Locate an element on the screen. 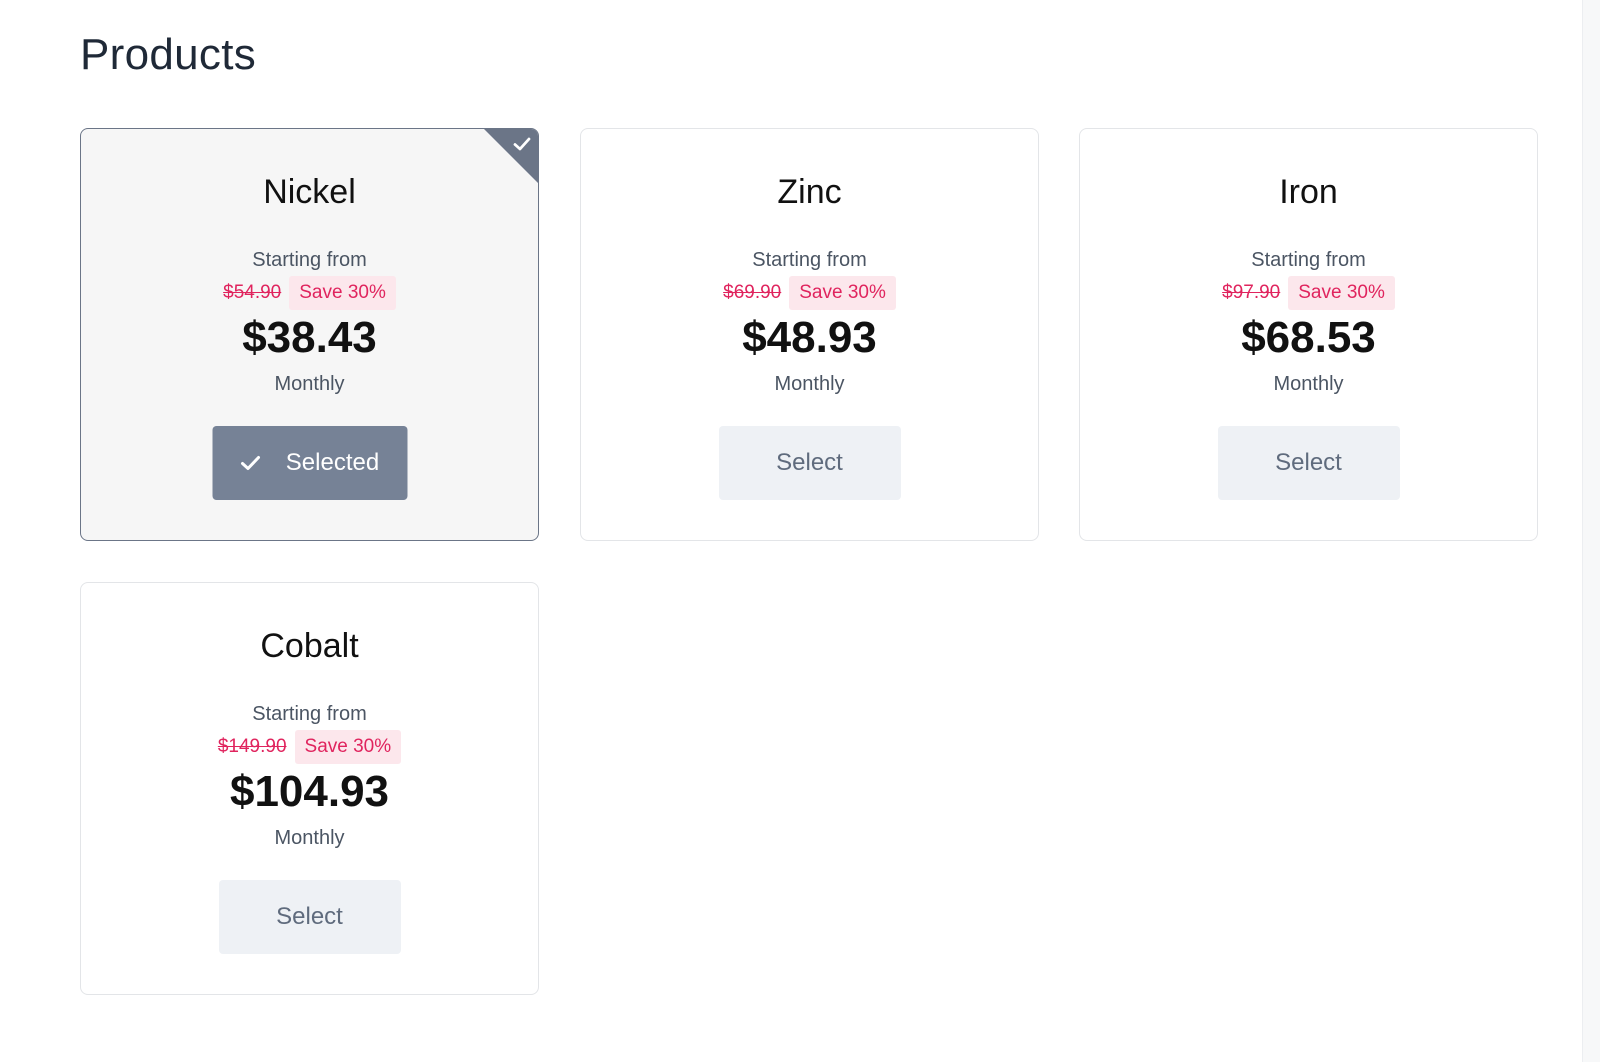 Image resolution: width=1600 pixels, height=1062 pixels. old-price: $149.90 is located at coordinates (252, 746).